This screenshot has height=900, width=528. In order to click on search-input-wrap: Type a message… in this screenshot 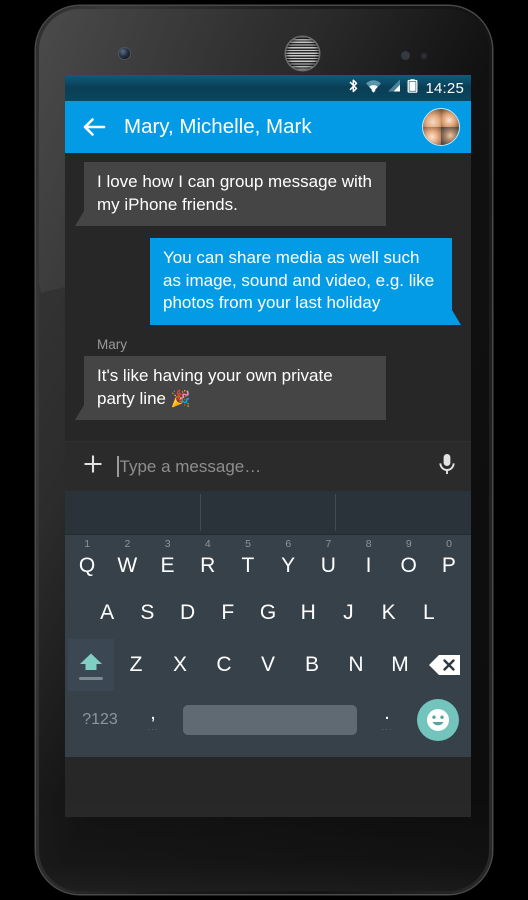, I will do `click(270, 466)`.